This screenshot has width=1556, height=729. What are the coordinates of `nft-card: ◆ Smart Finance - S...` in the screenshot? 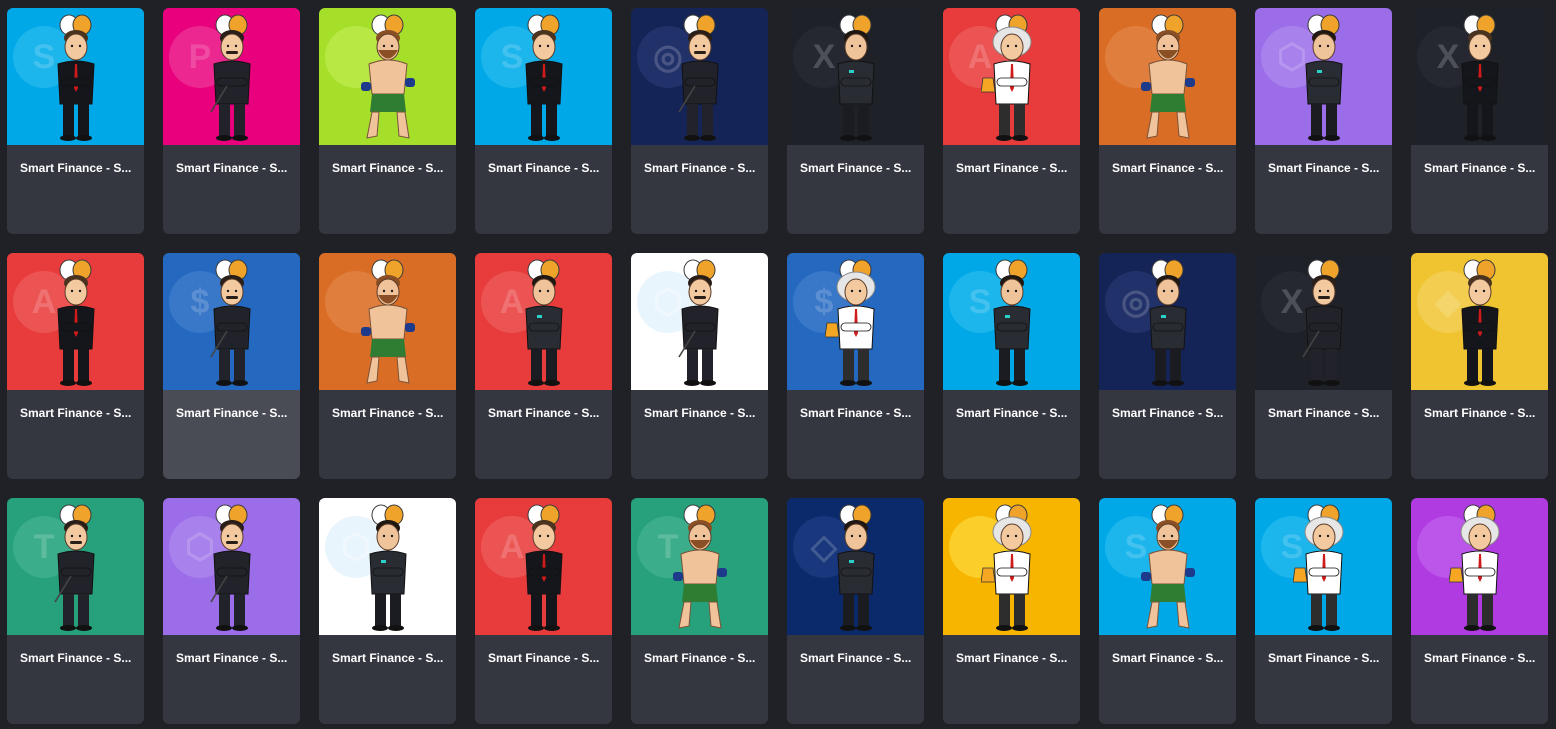 It's located at (1479, 366).